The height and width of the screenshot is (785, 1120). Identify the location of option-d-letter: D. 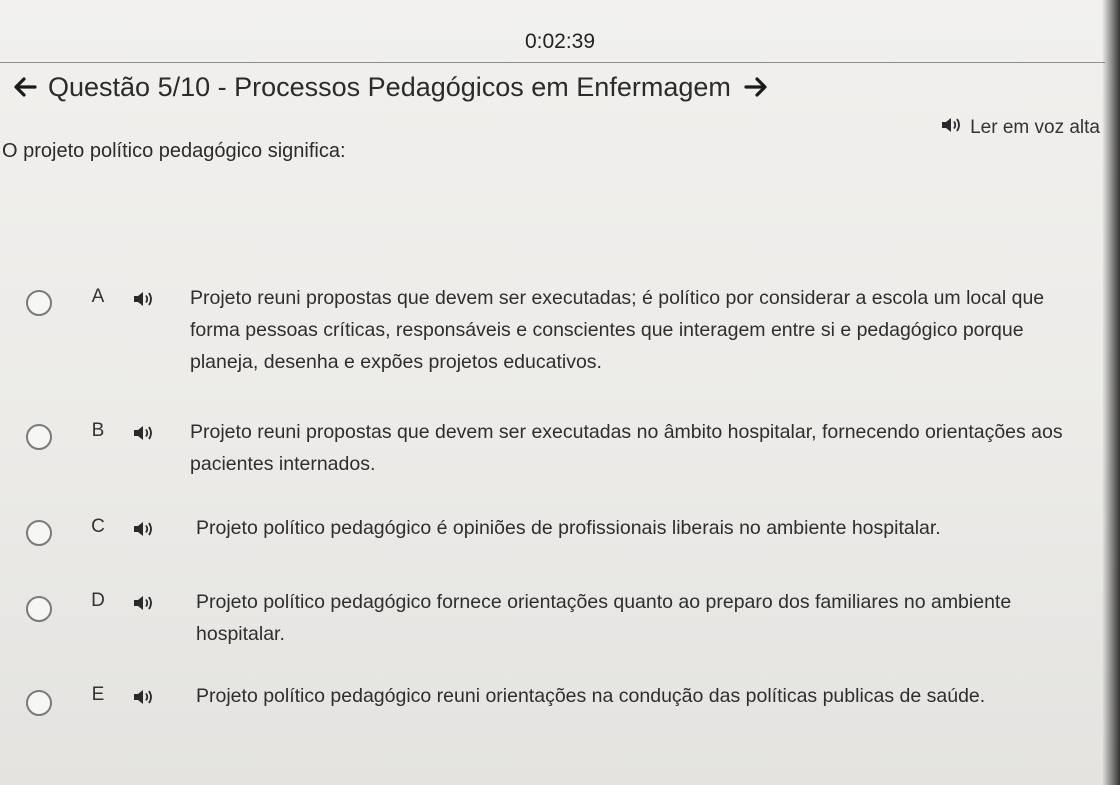
(98, 600).